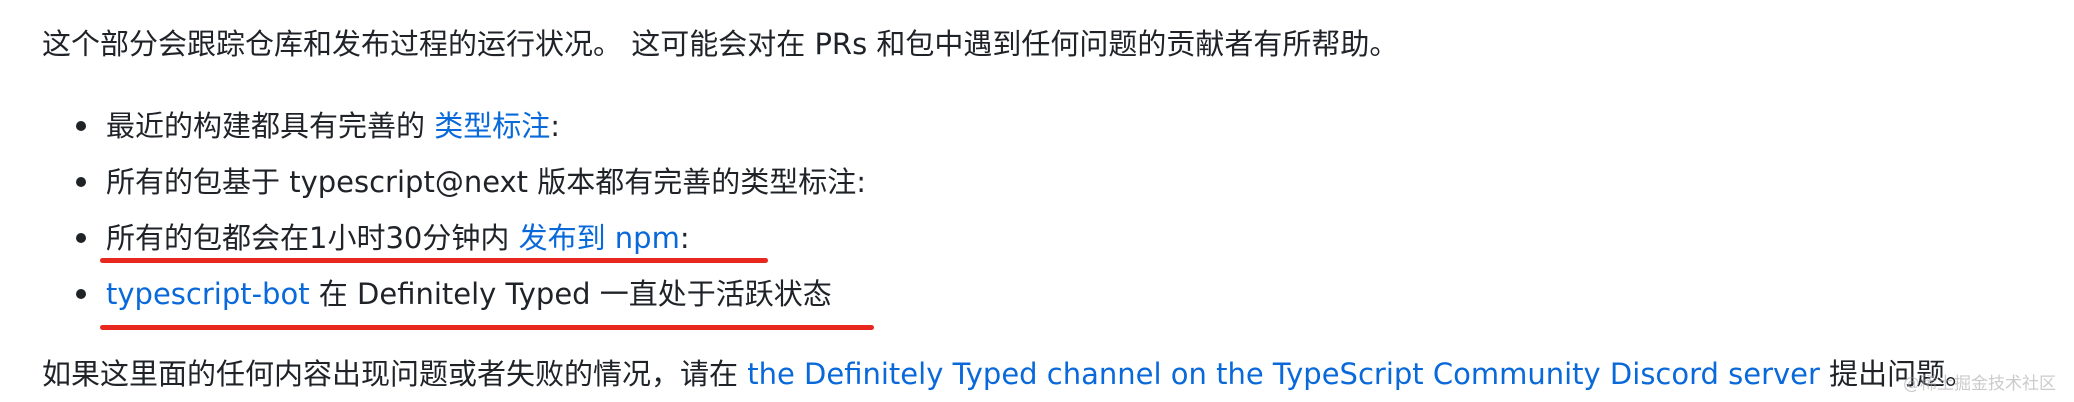  Describe the element at coordinates (1979, 384) in the screenshot. I see `watermark: @稀土掘金技术社区` at that location.